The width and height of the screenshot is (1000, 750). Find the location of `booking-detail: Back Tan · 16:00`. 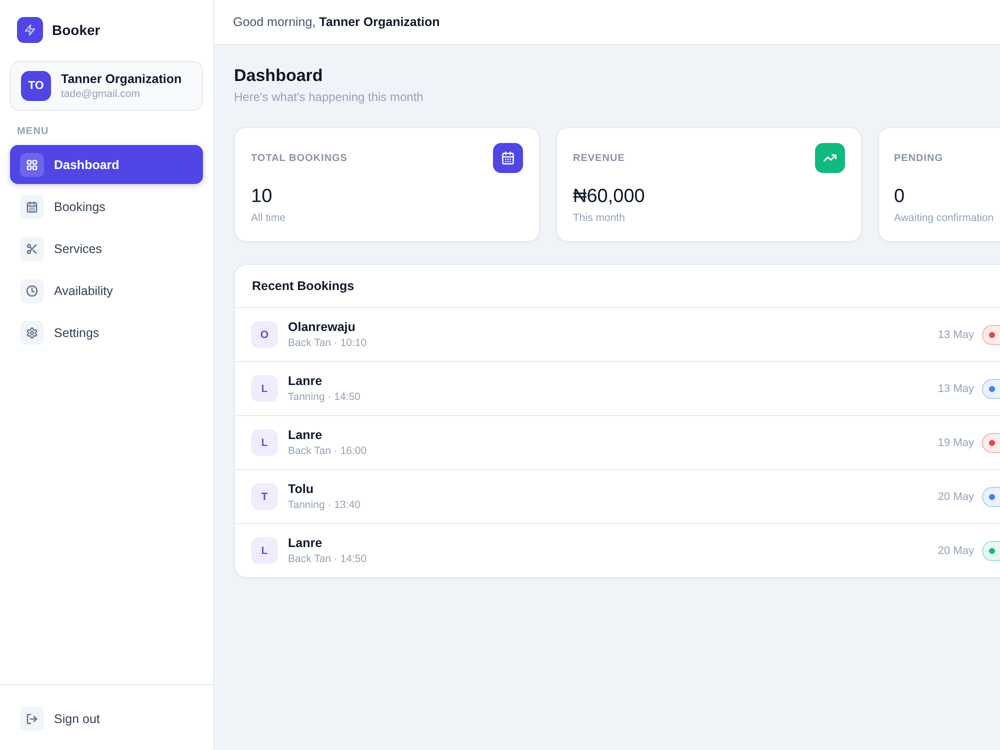

booking-detail: Back Tan · 16:00 is located at coordinates (327, 451).